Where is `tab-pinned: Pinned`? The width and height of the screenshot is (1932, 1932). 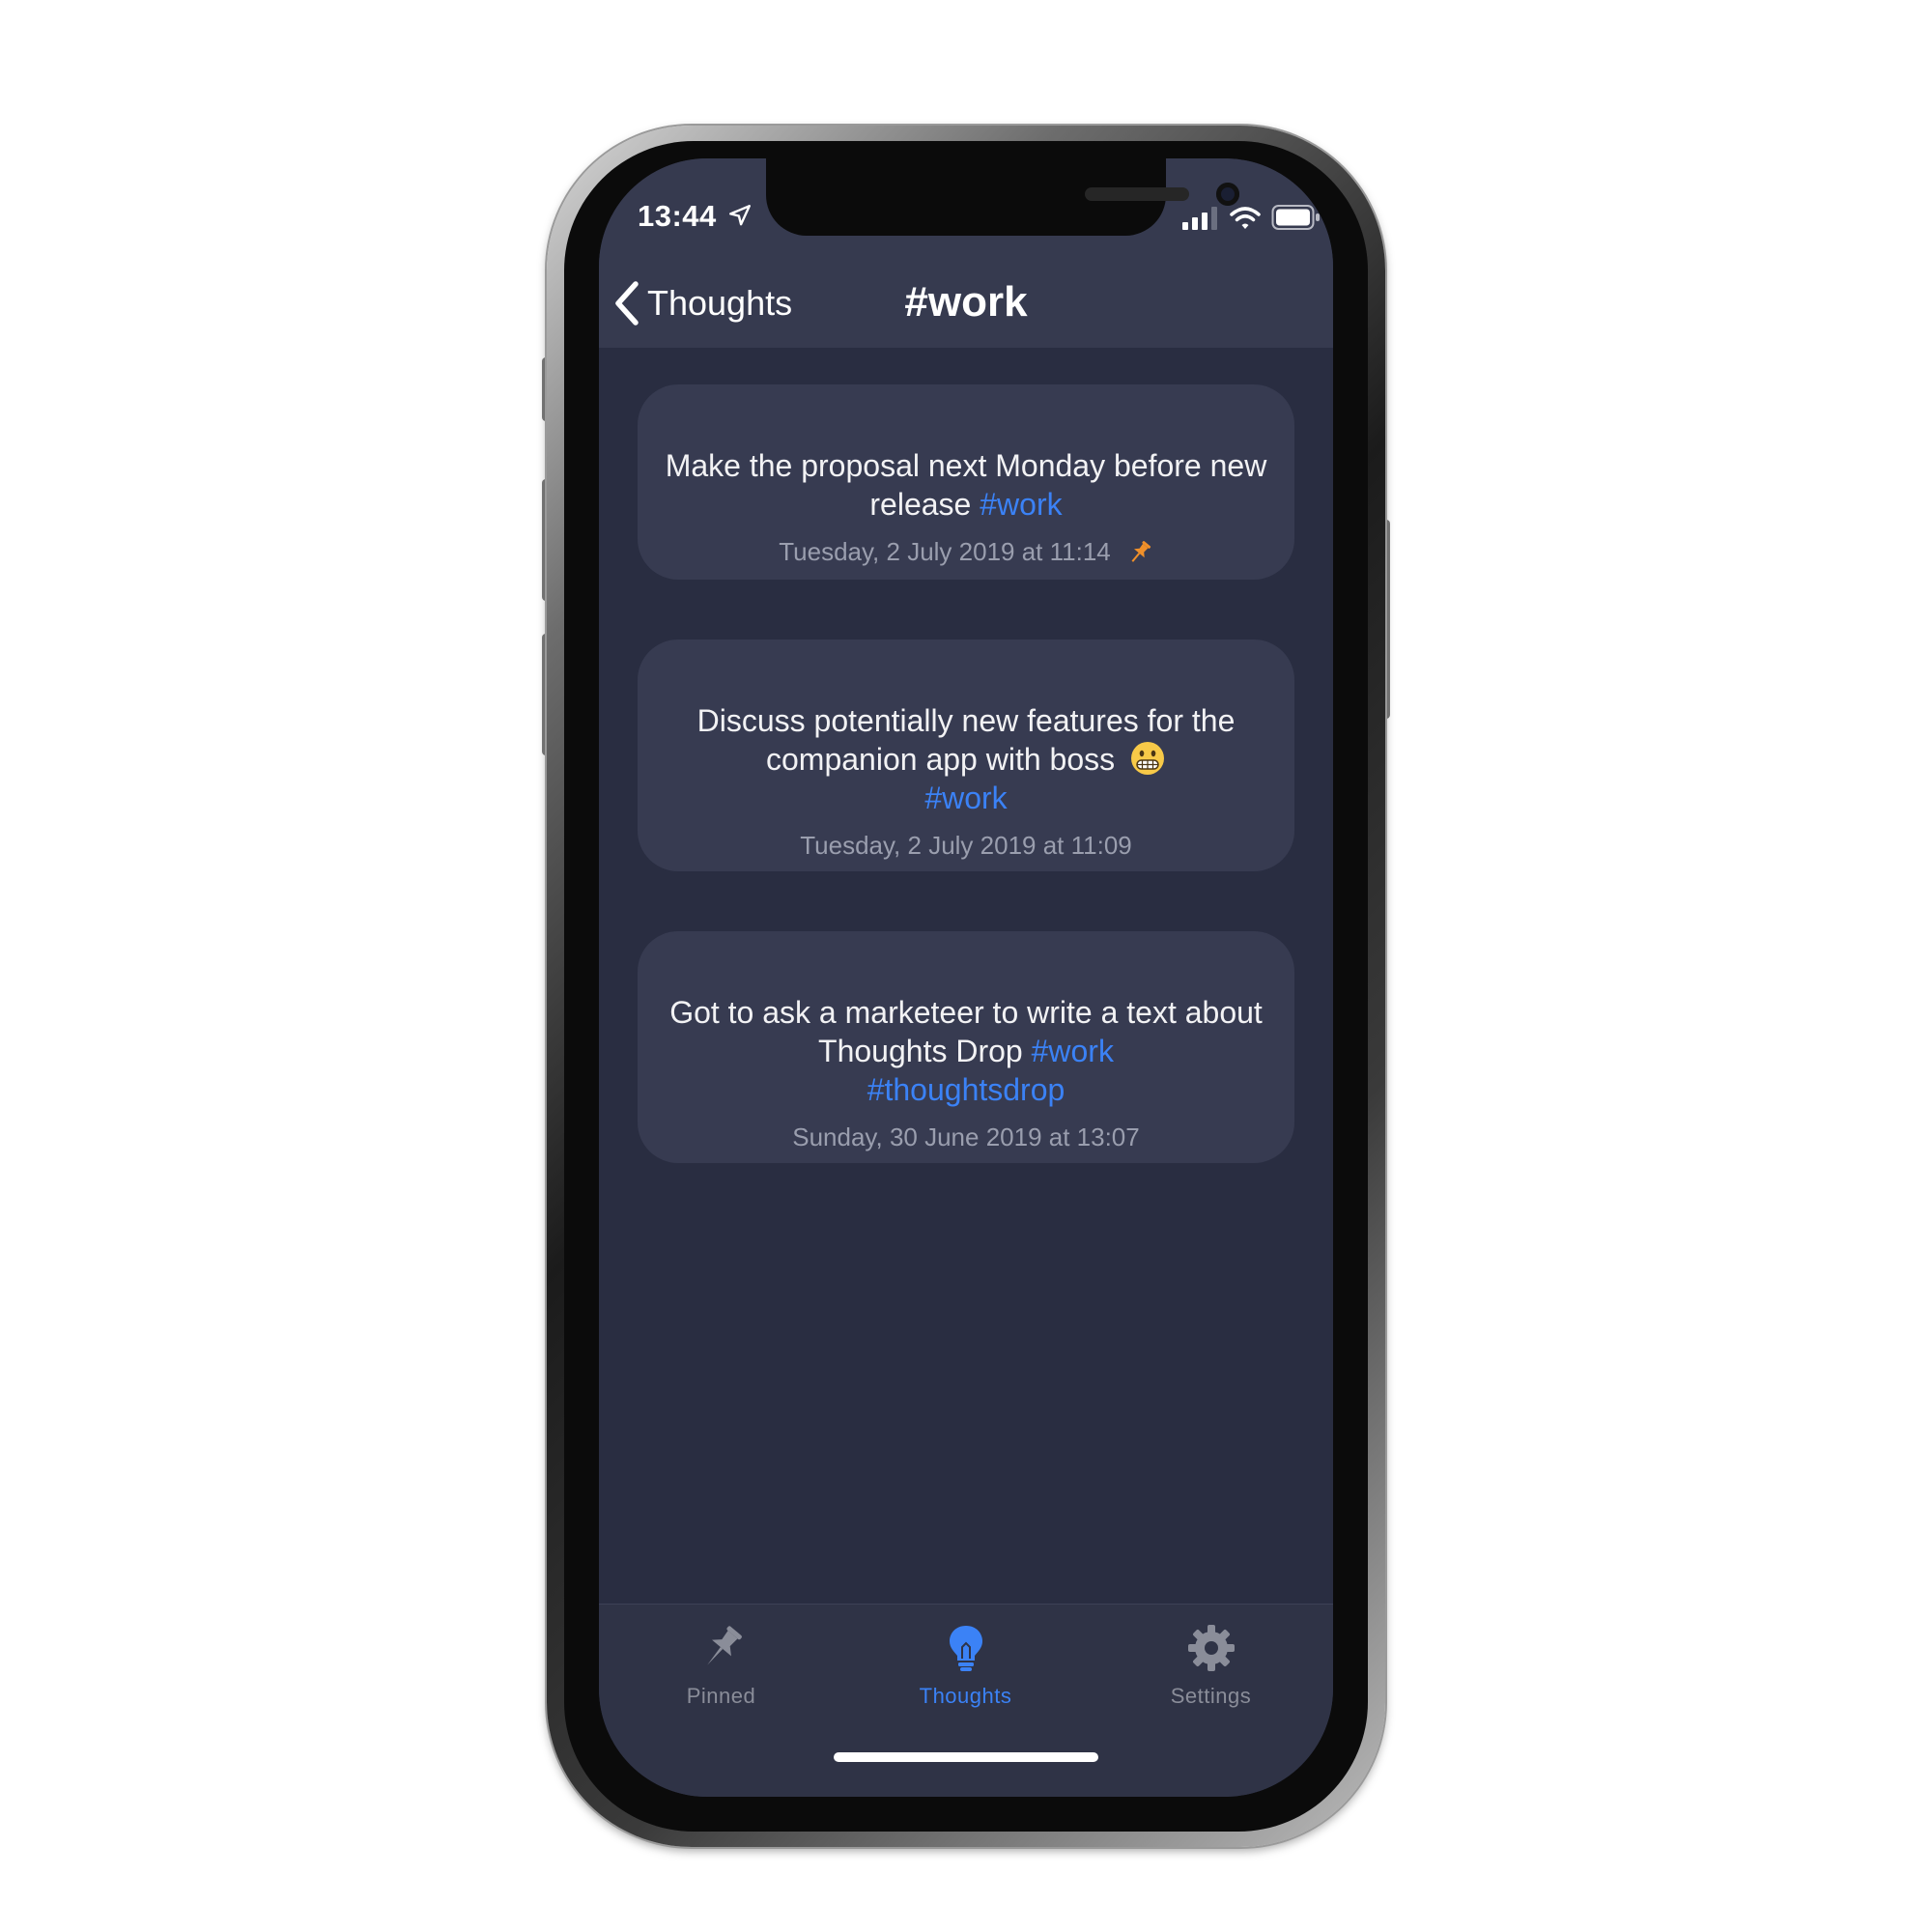 tab-pinned: Pinned is located at coordinates (721, 1667).